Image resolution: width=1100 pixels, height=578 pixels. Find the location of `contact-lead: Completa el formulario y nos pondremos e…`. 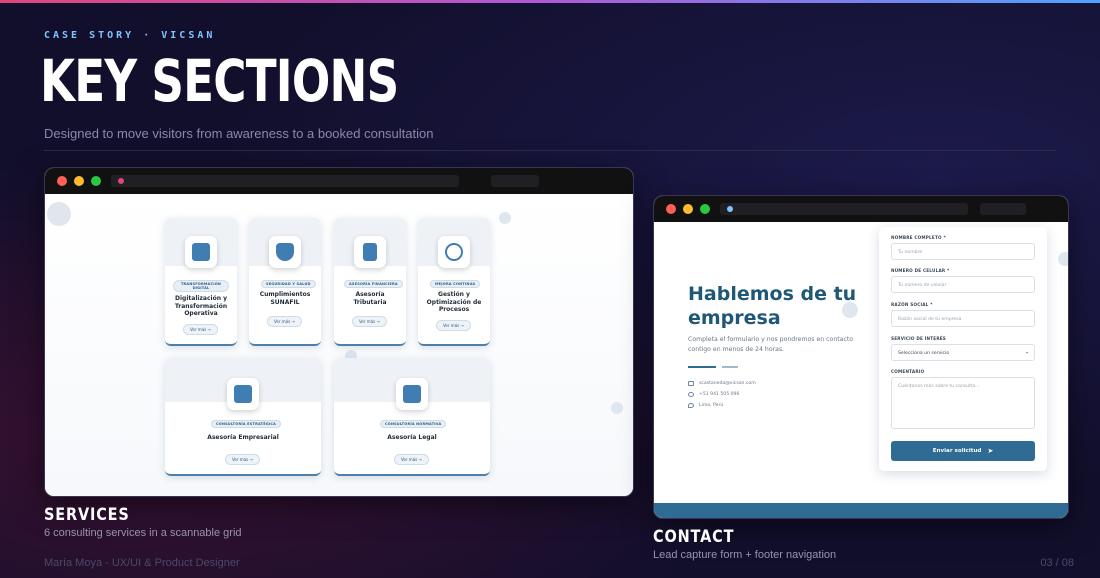

contact-lead: Completa el formulario y nos pondremos e… is located at coordinates (771, 344).